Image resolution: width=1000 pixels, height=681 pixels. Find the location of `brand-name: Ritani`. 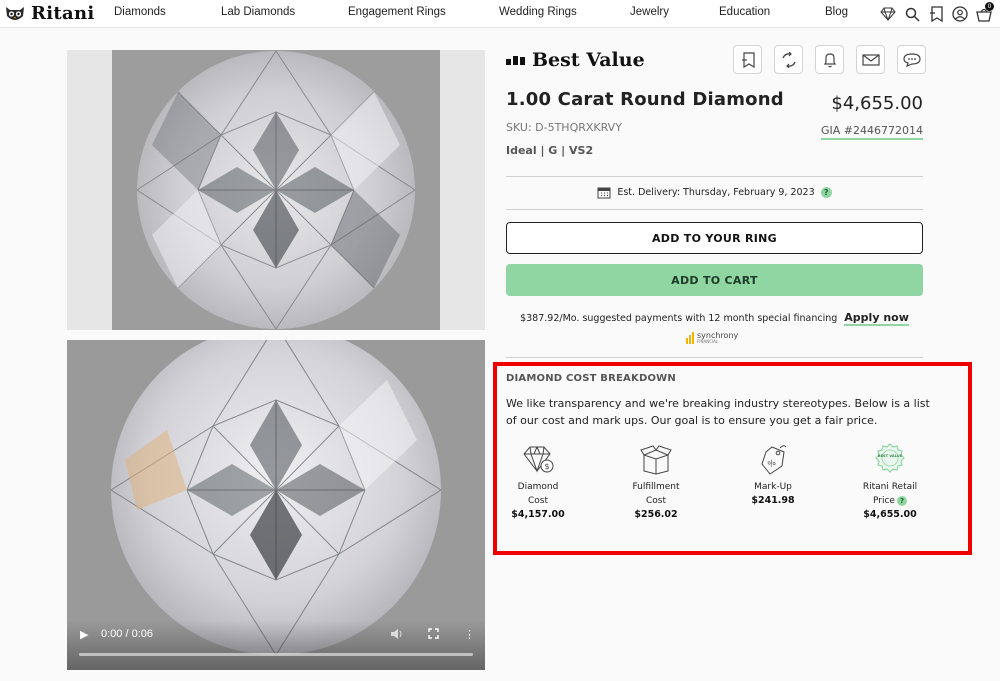

brand-name: Ritani is located at coordinates (63, 13).